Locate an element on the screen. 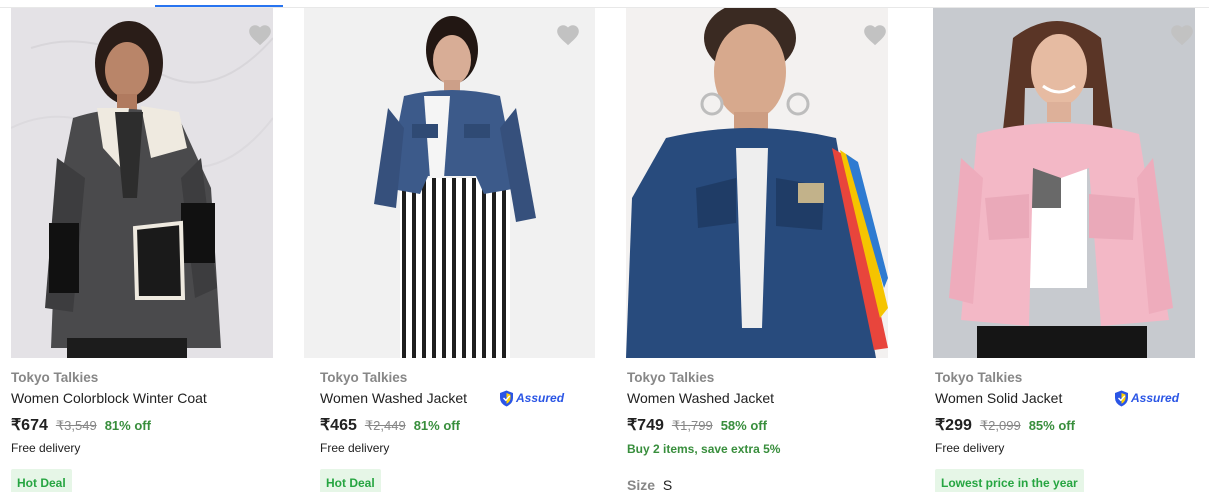 This screenshot has height=492, width=1209. product-price: ₹749 is located at coordinates (645, 425).